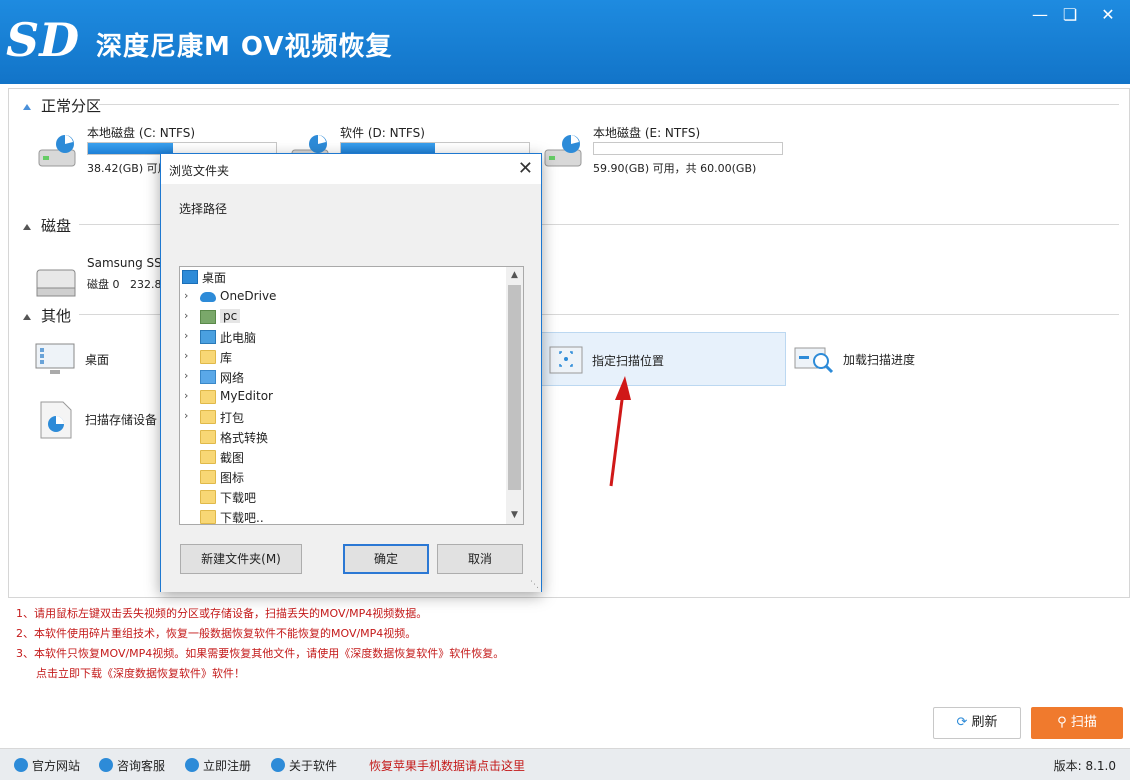 This screenshot has height=780, width=1130. Describe the element at coordinates (190, 277) in the screenshot. I see `desktop-icon` at that location.